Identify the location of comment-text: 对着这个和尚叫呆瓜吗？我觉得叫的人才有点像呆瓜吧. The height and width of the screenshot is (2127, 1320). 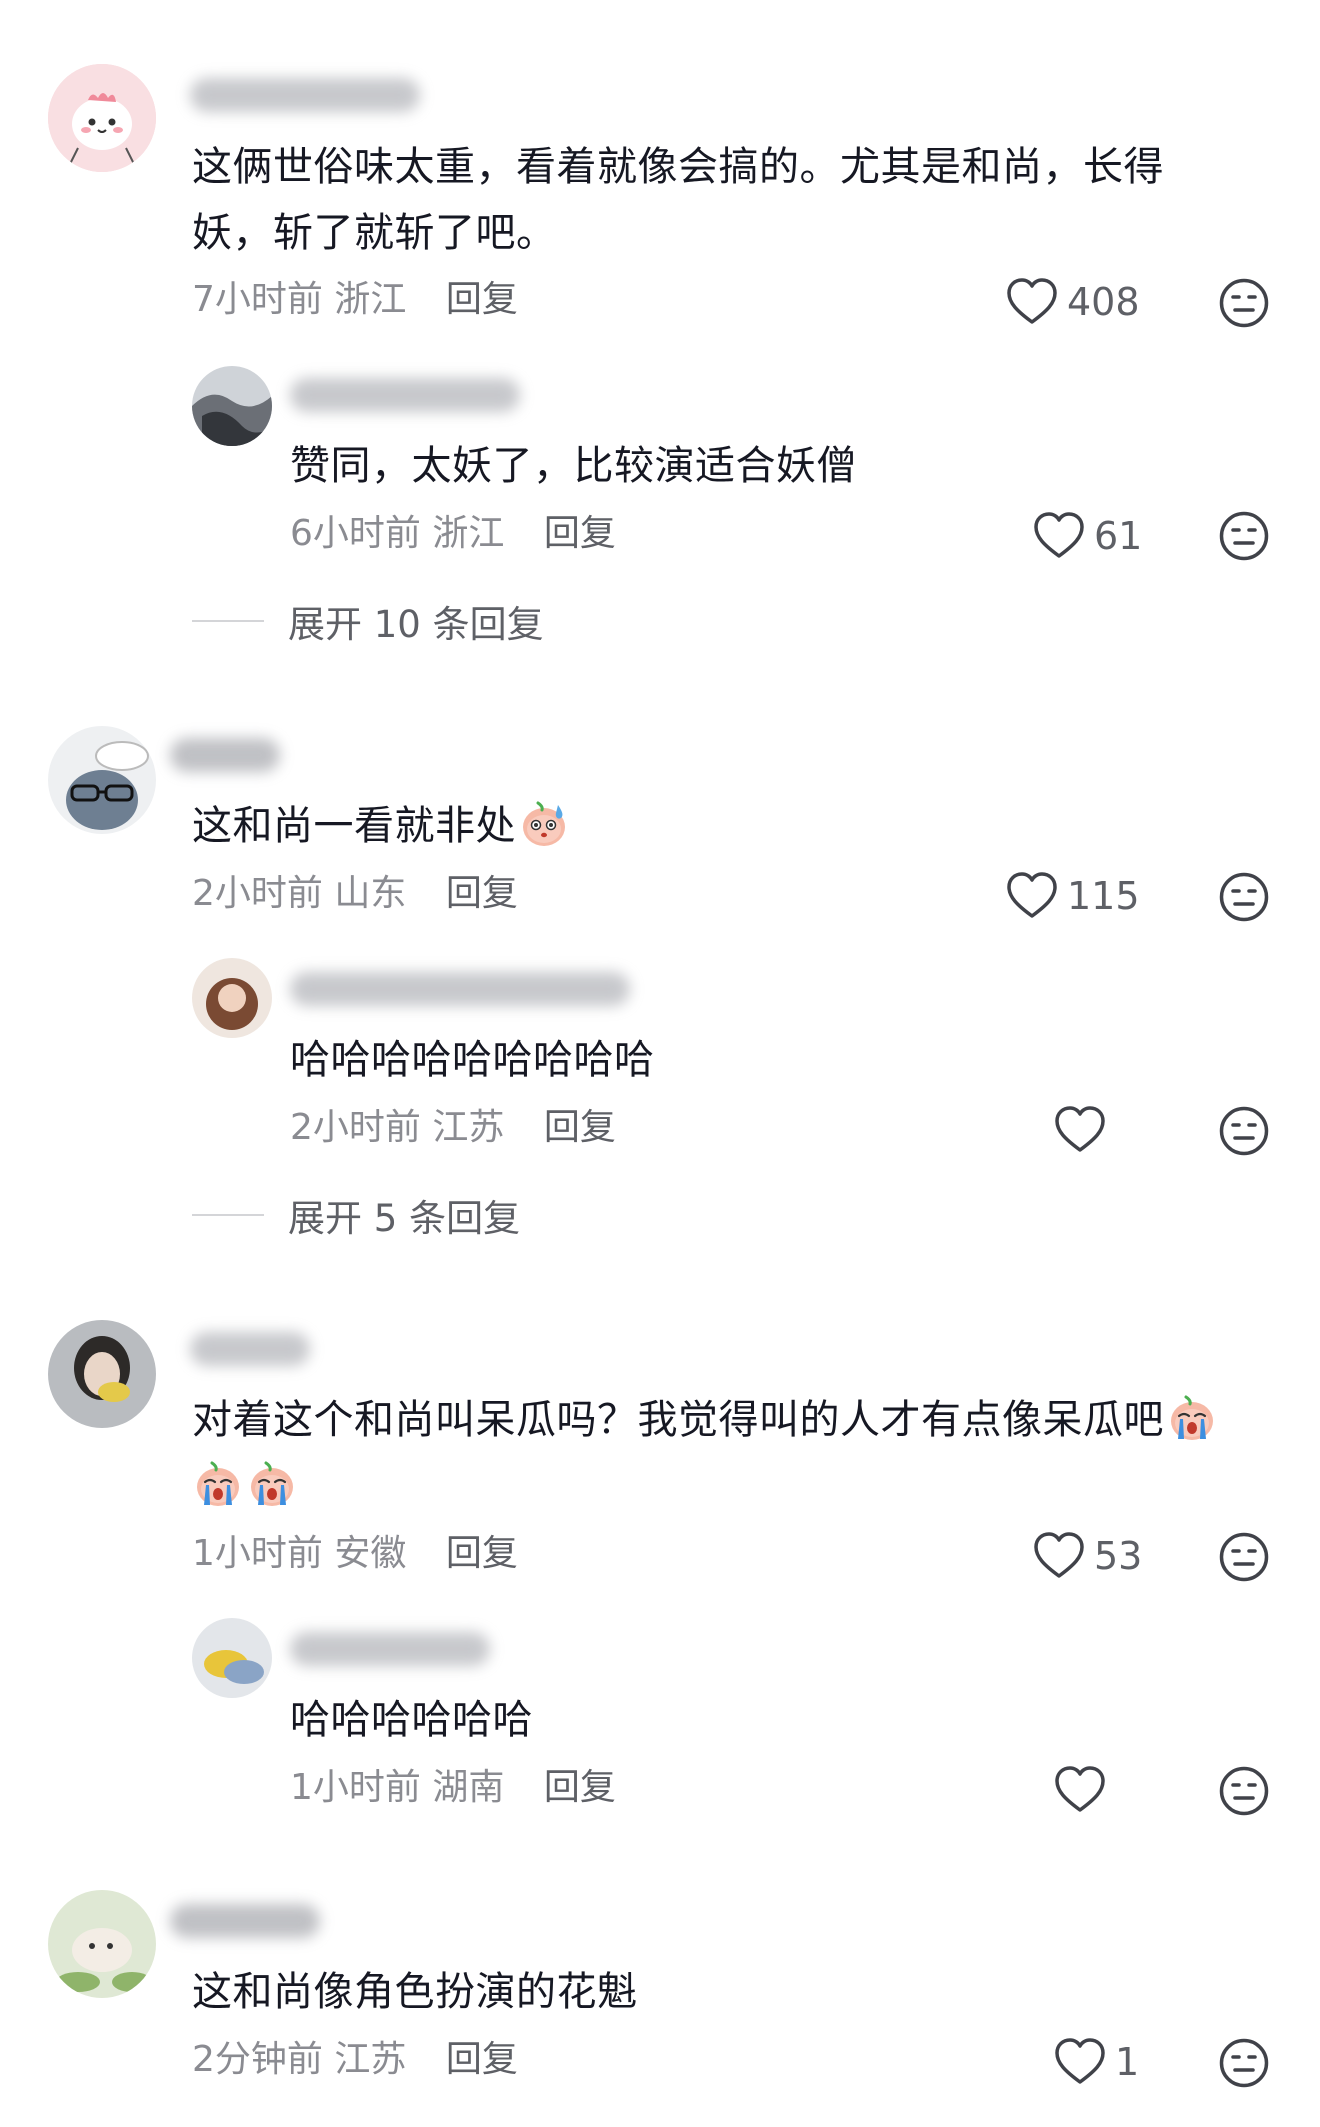
(732, 1453).